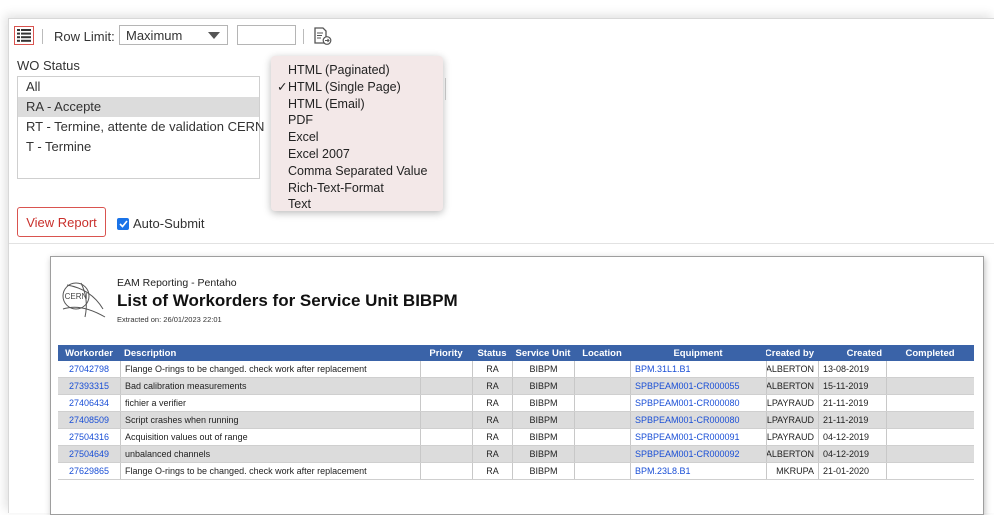 The image size is (994, 515). I want to click on export-format-label: Excel 2007, so click(319, 154).